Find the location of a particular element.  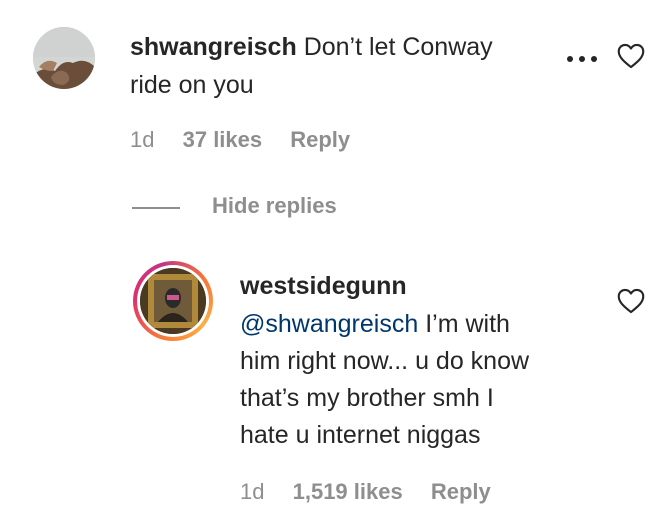

reply-body-line2: him right now... u do know is located at coordinates (385, 361).